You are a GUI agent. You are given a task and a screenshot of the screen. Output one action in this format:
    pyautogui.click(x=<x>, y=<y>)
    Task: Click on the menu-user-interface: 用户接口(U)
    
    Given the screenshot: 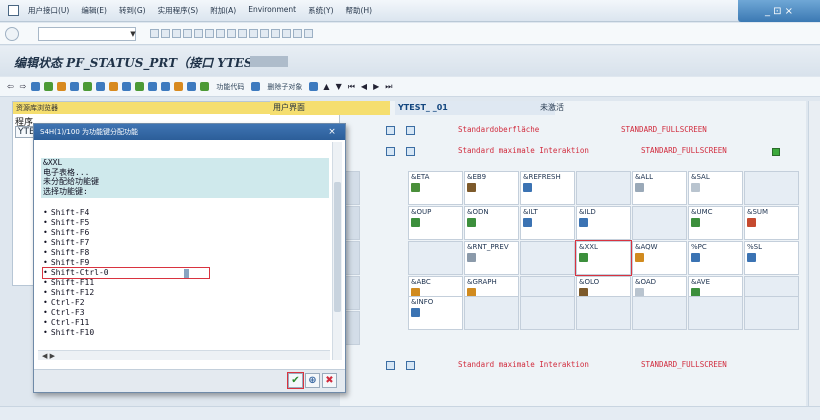 What is the action you would take?
    pyautogui.click(x=48, y=10)
    